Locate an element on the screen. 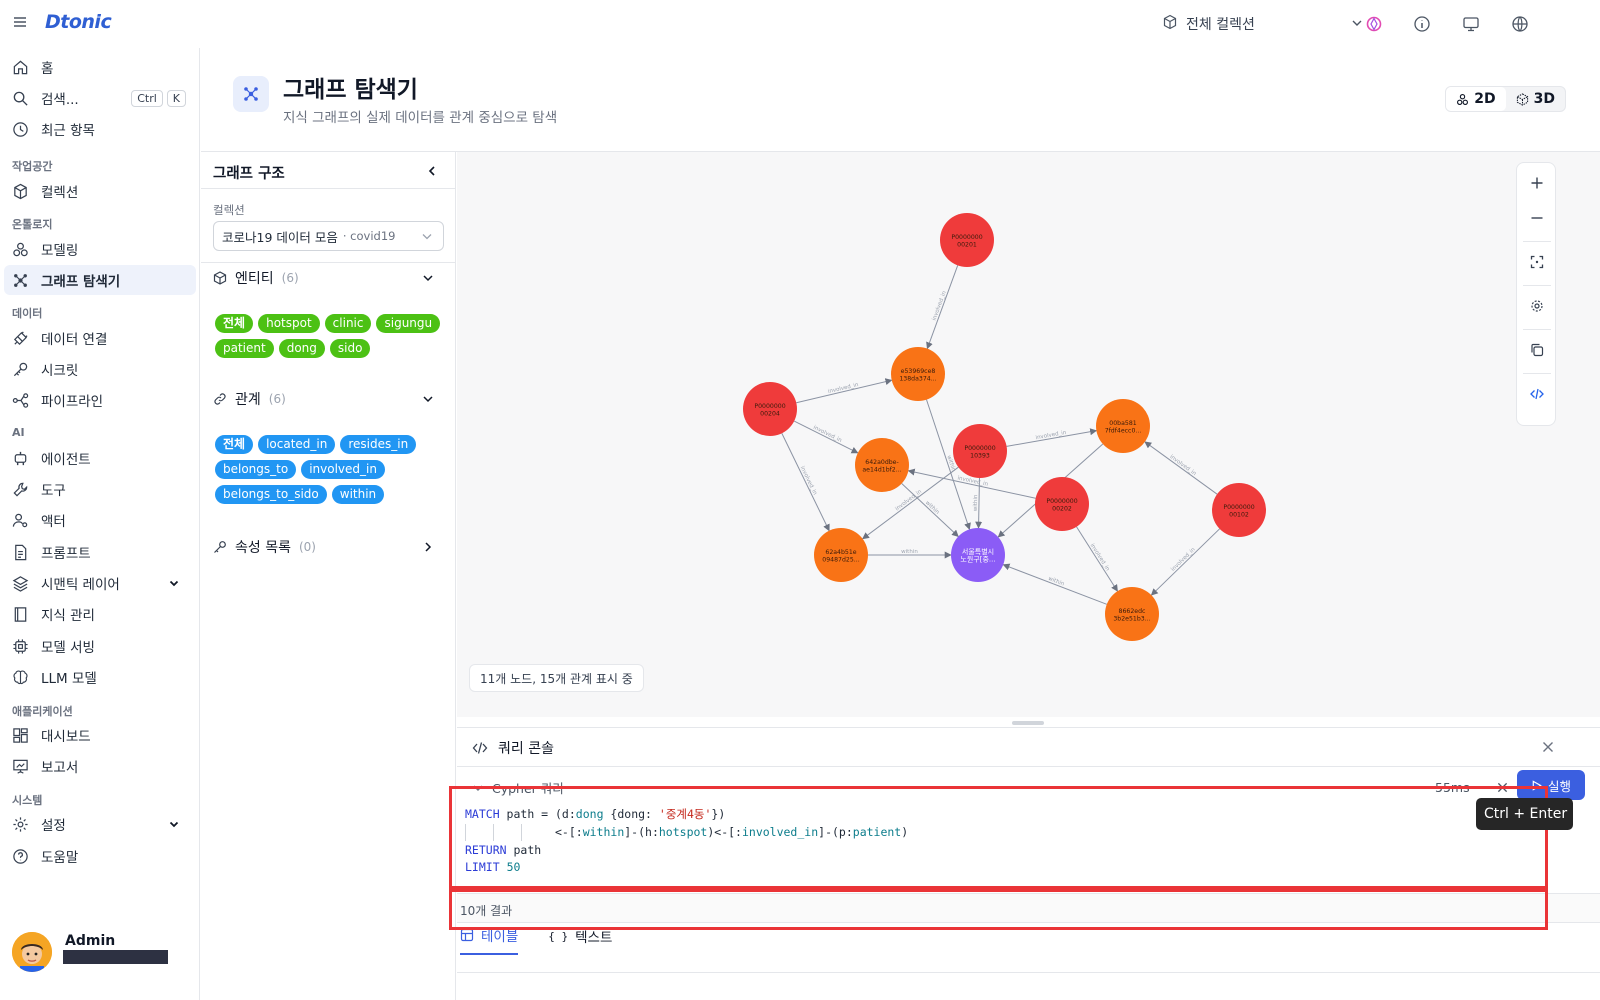  graph-node-patient: P000000000202 is located at coordinates (1062, 504).